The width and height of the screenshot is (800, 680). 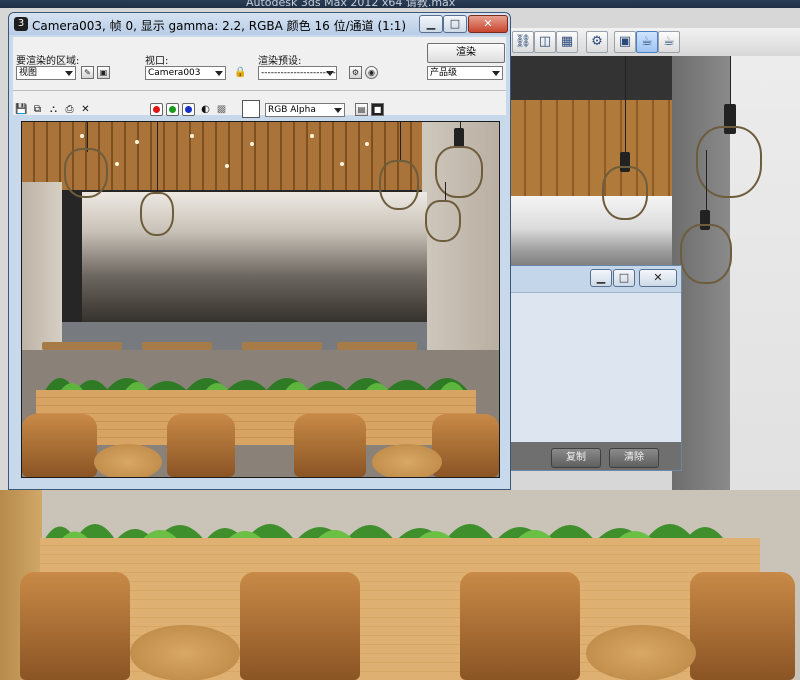 What do you see at coordinates (576, 458) in the screenshot?
I see `copy-button: 复制` at bounding box center [576, 458].